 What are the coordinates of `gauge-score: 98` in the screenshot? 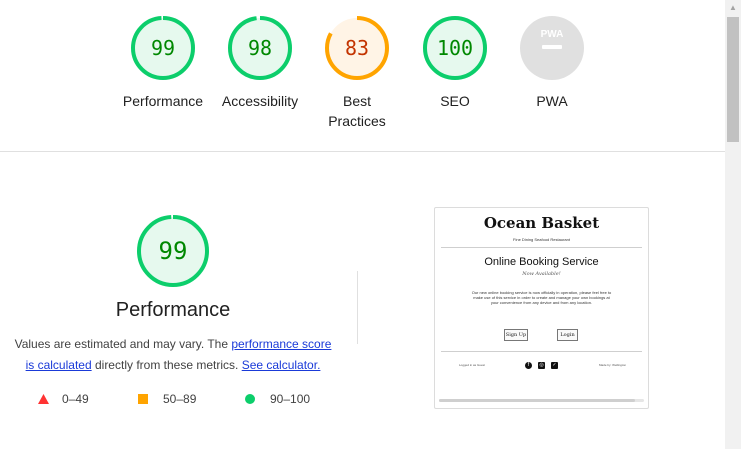 It's located at (260, 48).